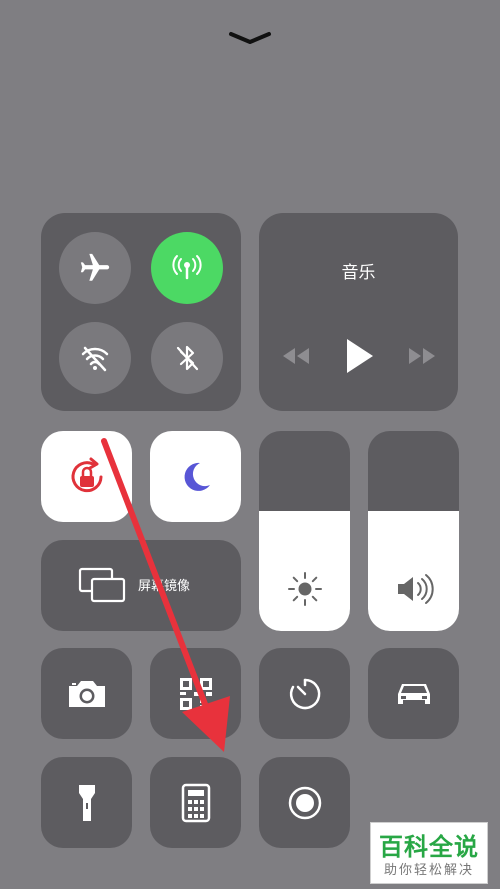  I want to click on annotation-arrow, so click(165, 595).